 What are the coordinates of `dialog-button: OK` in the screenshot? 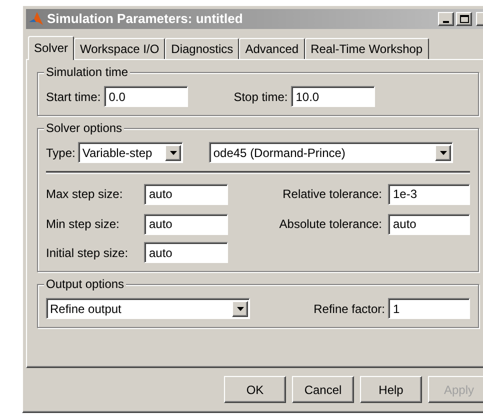 It's located at (255, 389).